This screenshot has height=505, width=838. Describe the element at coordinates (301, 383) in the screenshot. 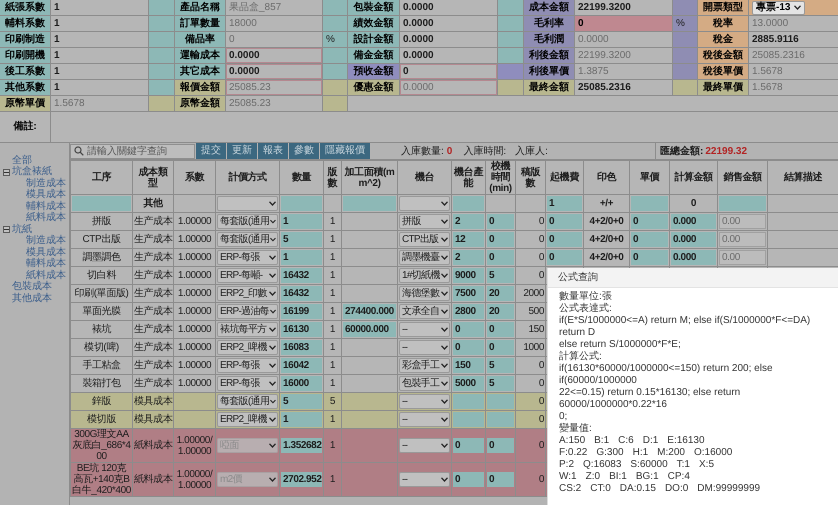

I see `input-field: 16000` at that location.